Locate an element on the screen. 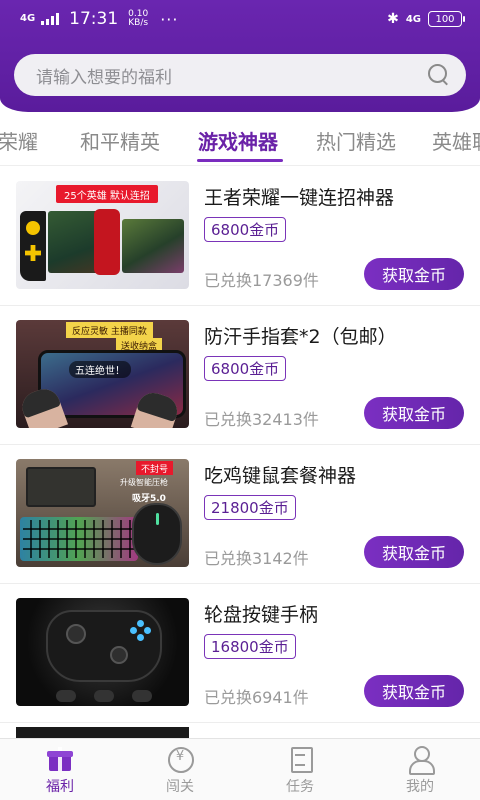 This screenshot has width=480, height=800. price-tag: 21800金币 is located at coordinates (250, 507).